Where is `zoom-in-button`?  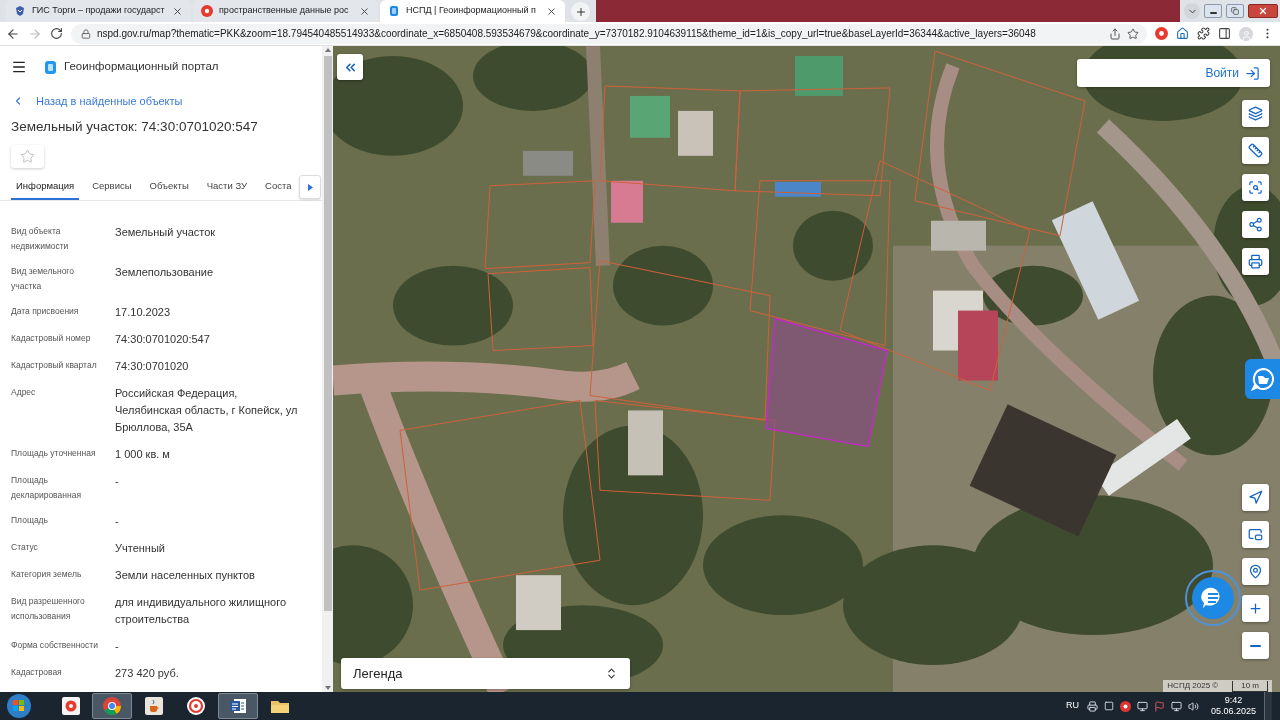
zoom-in-button is located at coordinates (1255, 608).